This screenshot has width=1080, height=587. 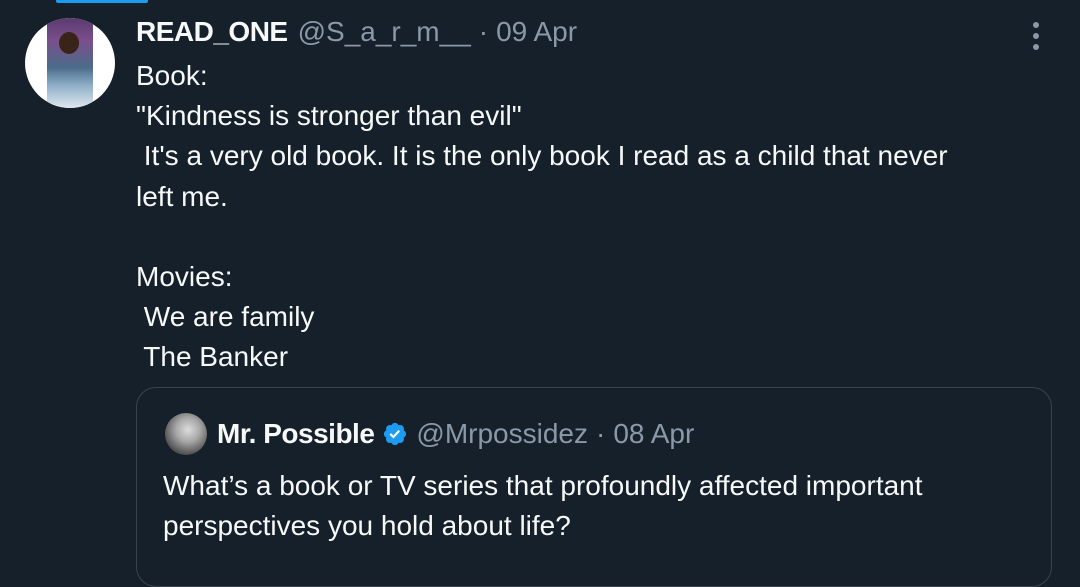 I want to click on quoted-display-name: Mr. Possible, so click(x=296, y=434).